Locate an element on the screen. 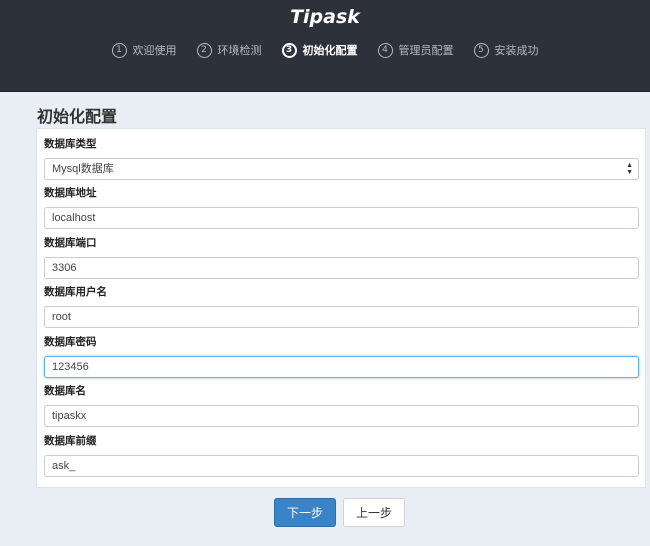  next-step-button: 下一步 is located at coordinates (304, 512).